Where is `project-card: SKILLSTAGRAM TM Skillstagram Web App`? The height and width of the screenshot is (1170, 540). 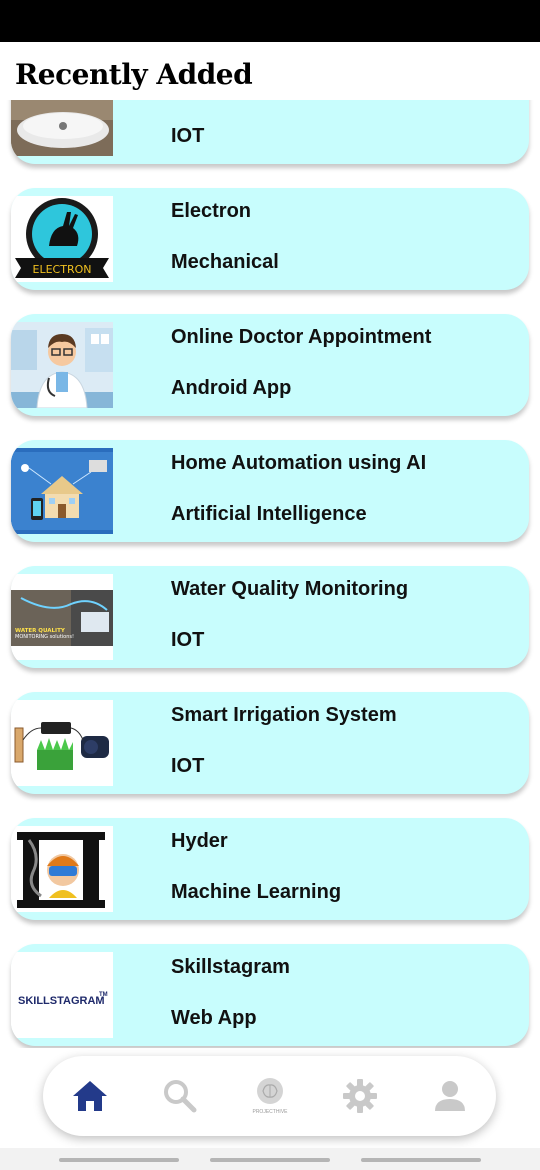 project-card: SKILLSTAGRAM TM Skillstagram Web App is located at coordinates (270, 995).